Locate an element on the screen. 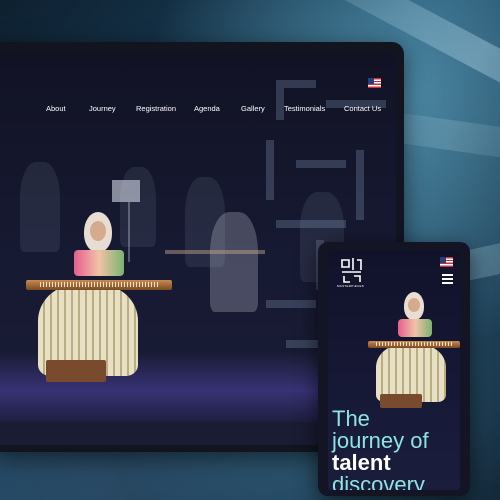 This screenshot has height=500, width=500. nav-journey: Journey is located at coordinates (102, 108).